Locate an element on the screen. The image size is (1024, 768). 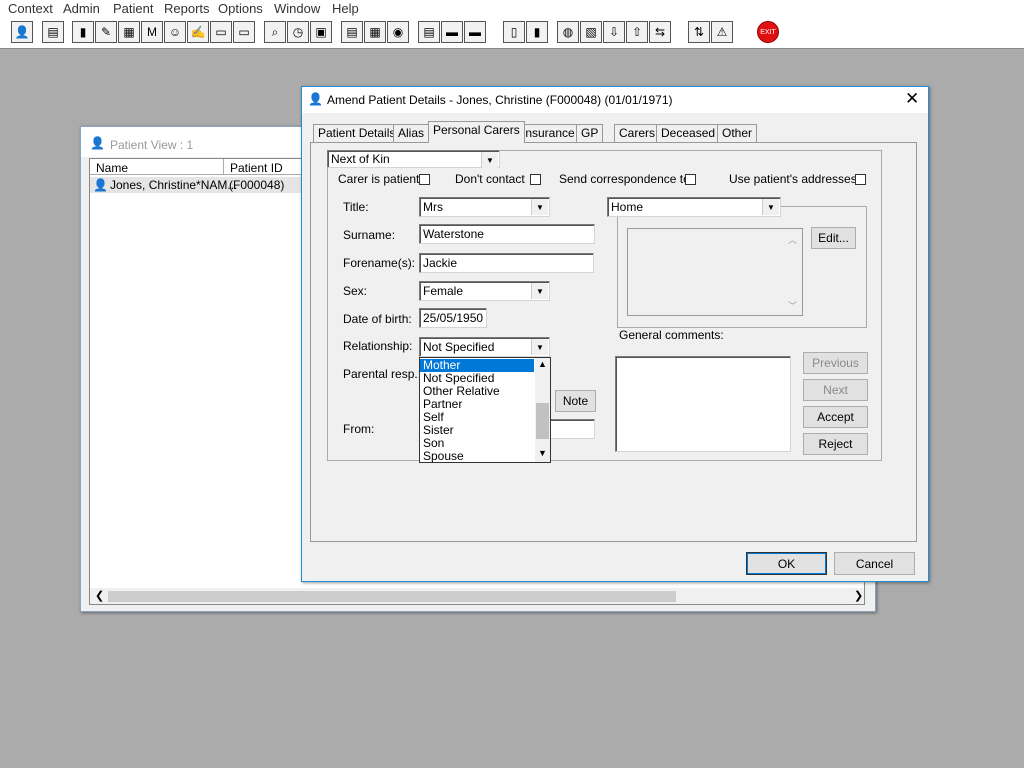
patient-icon: 👤 is located at coordinates (22, 32).